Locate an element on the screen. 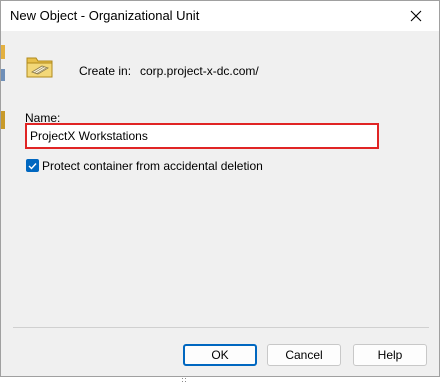 The height and width of the screenshot is (386, 440). create-in-path: corp.project-x-dc.com/ is located at coordinates (199, 71).